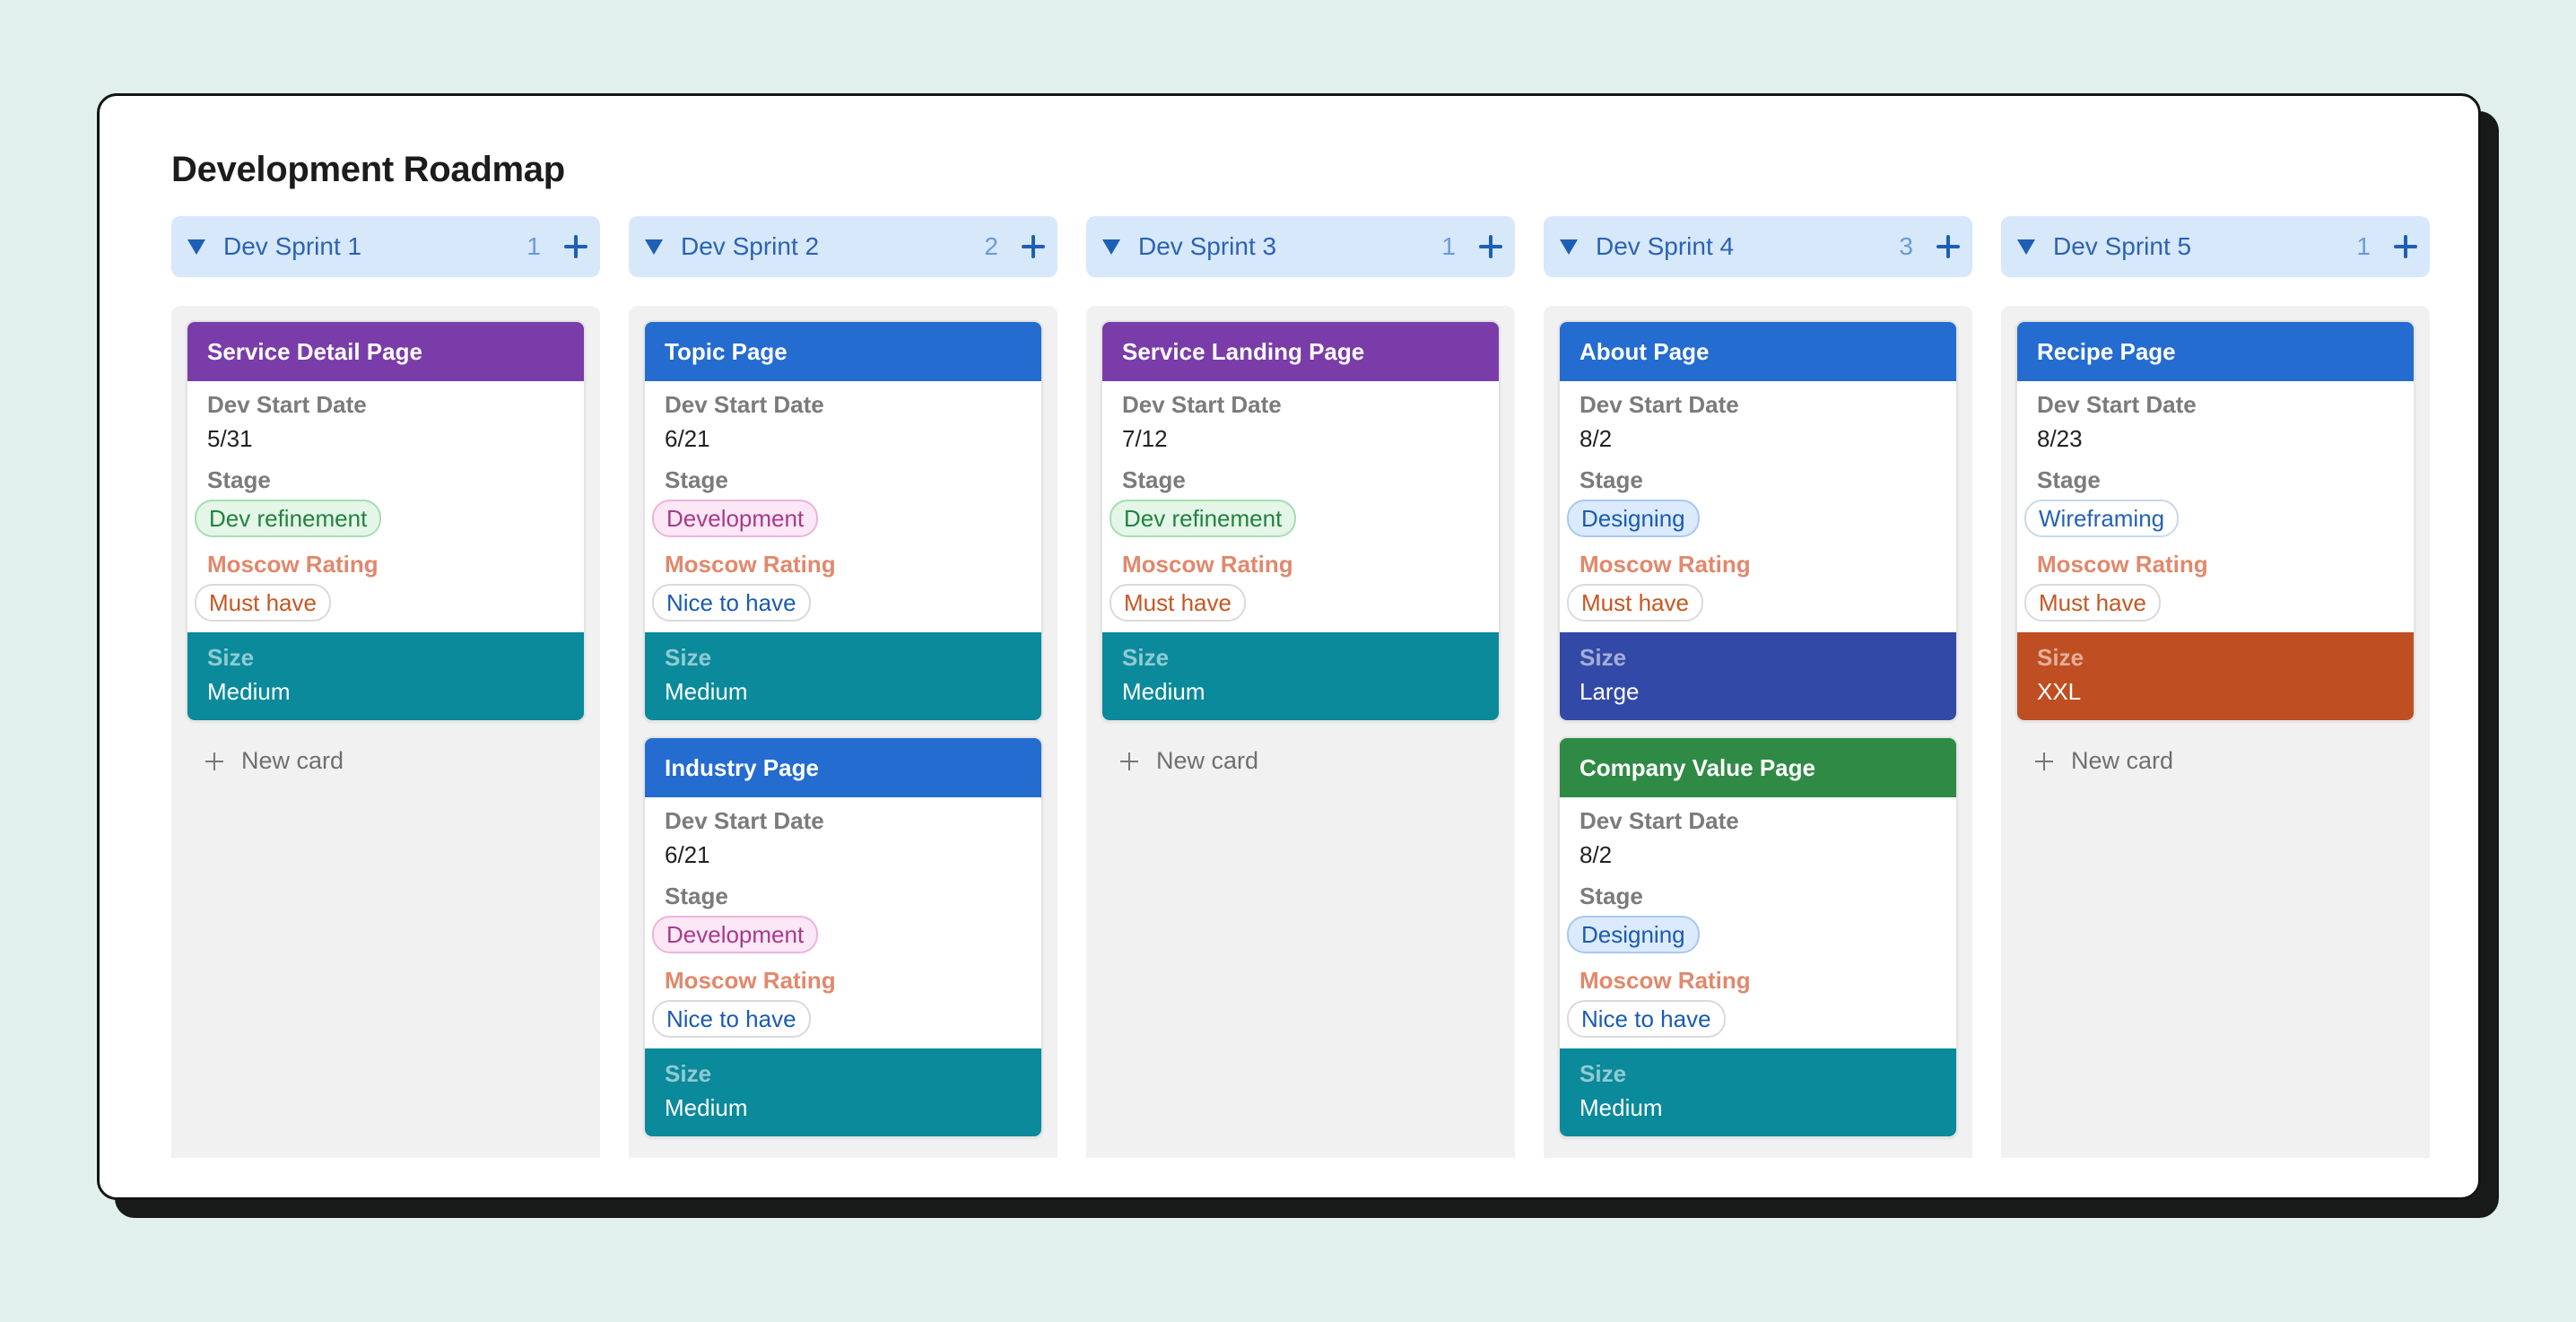  I want to click on size-value: XXL, so click(2059, 691).